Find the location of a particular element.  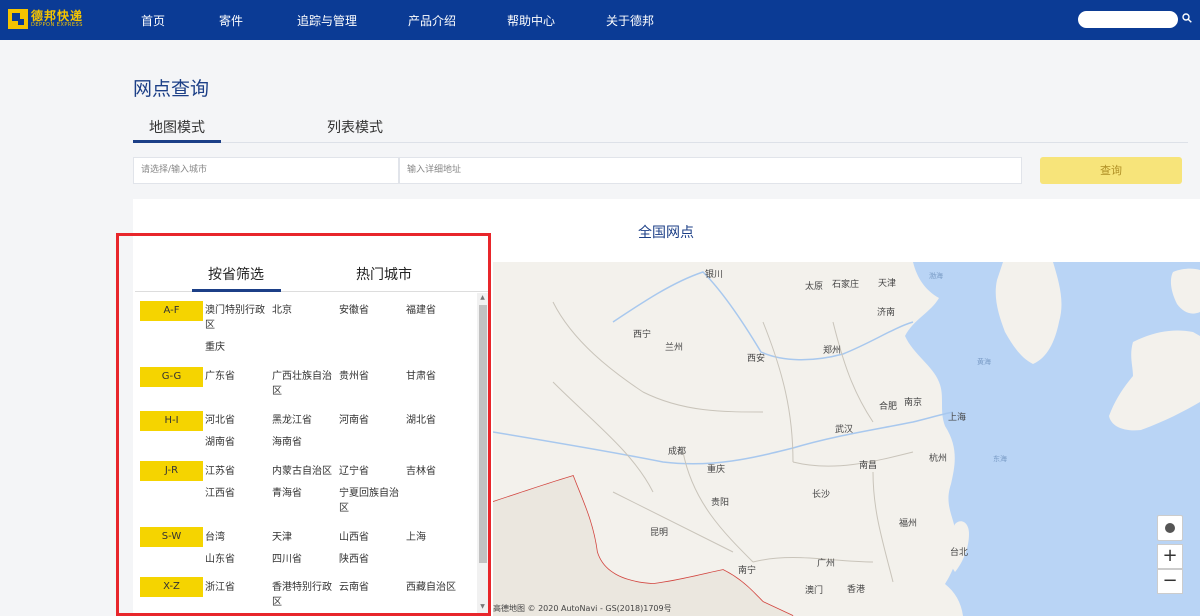

tab-list-mode: 列表模式 is located at coordinates (355, 127).